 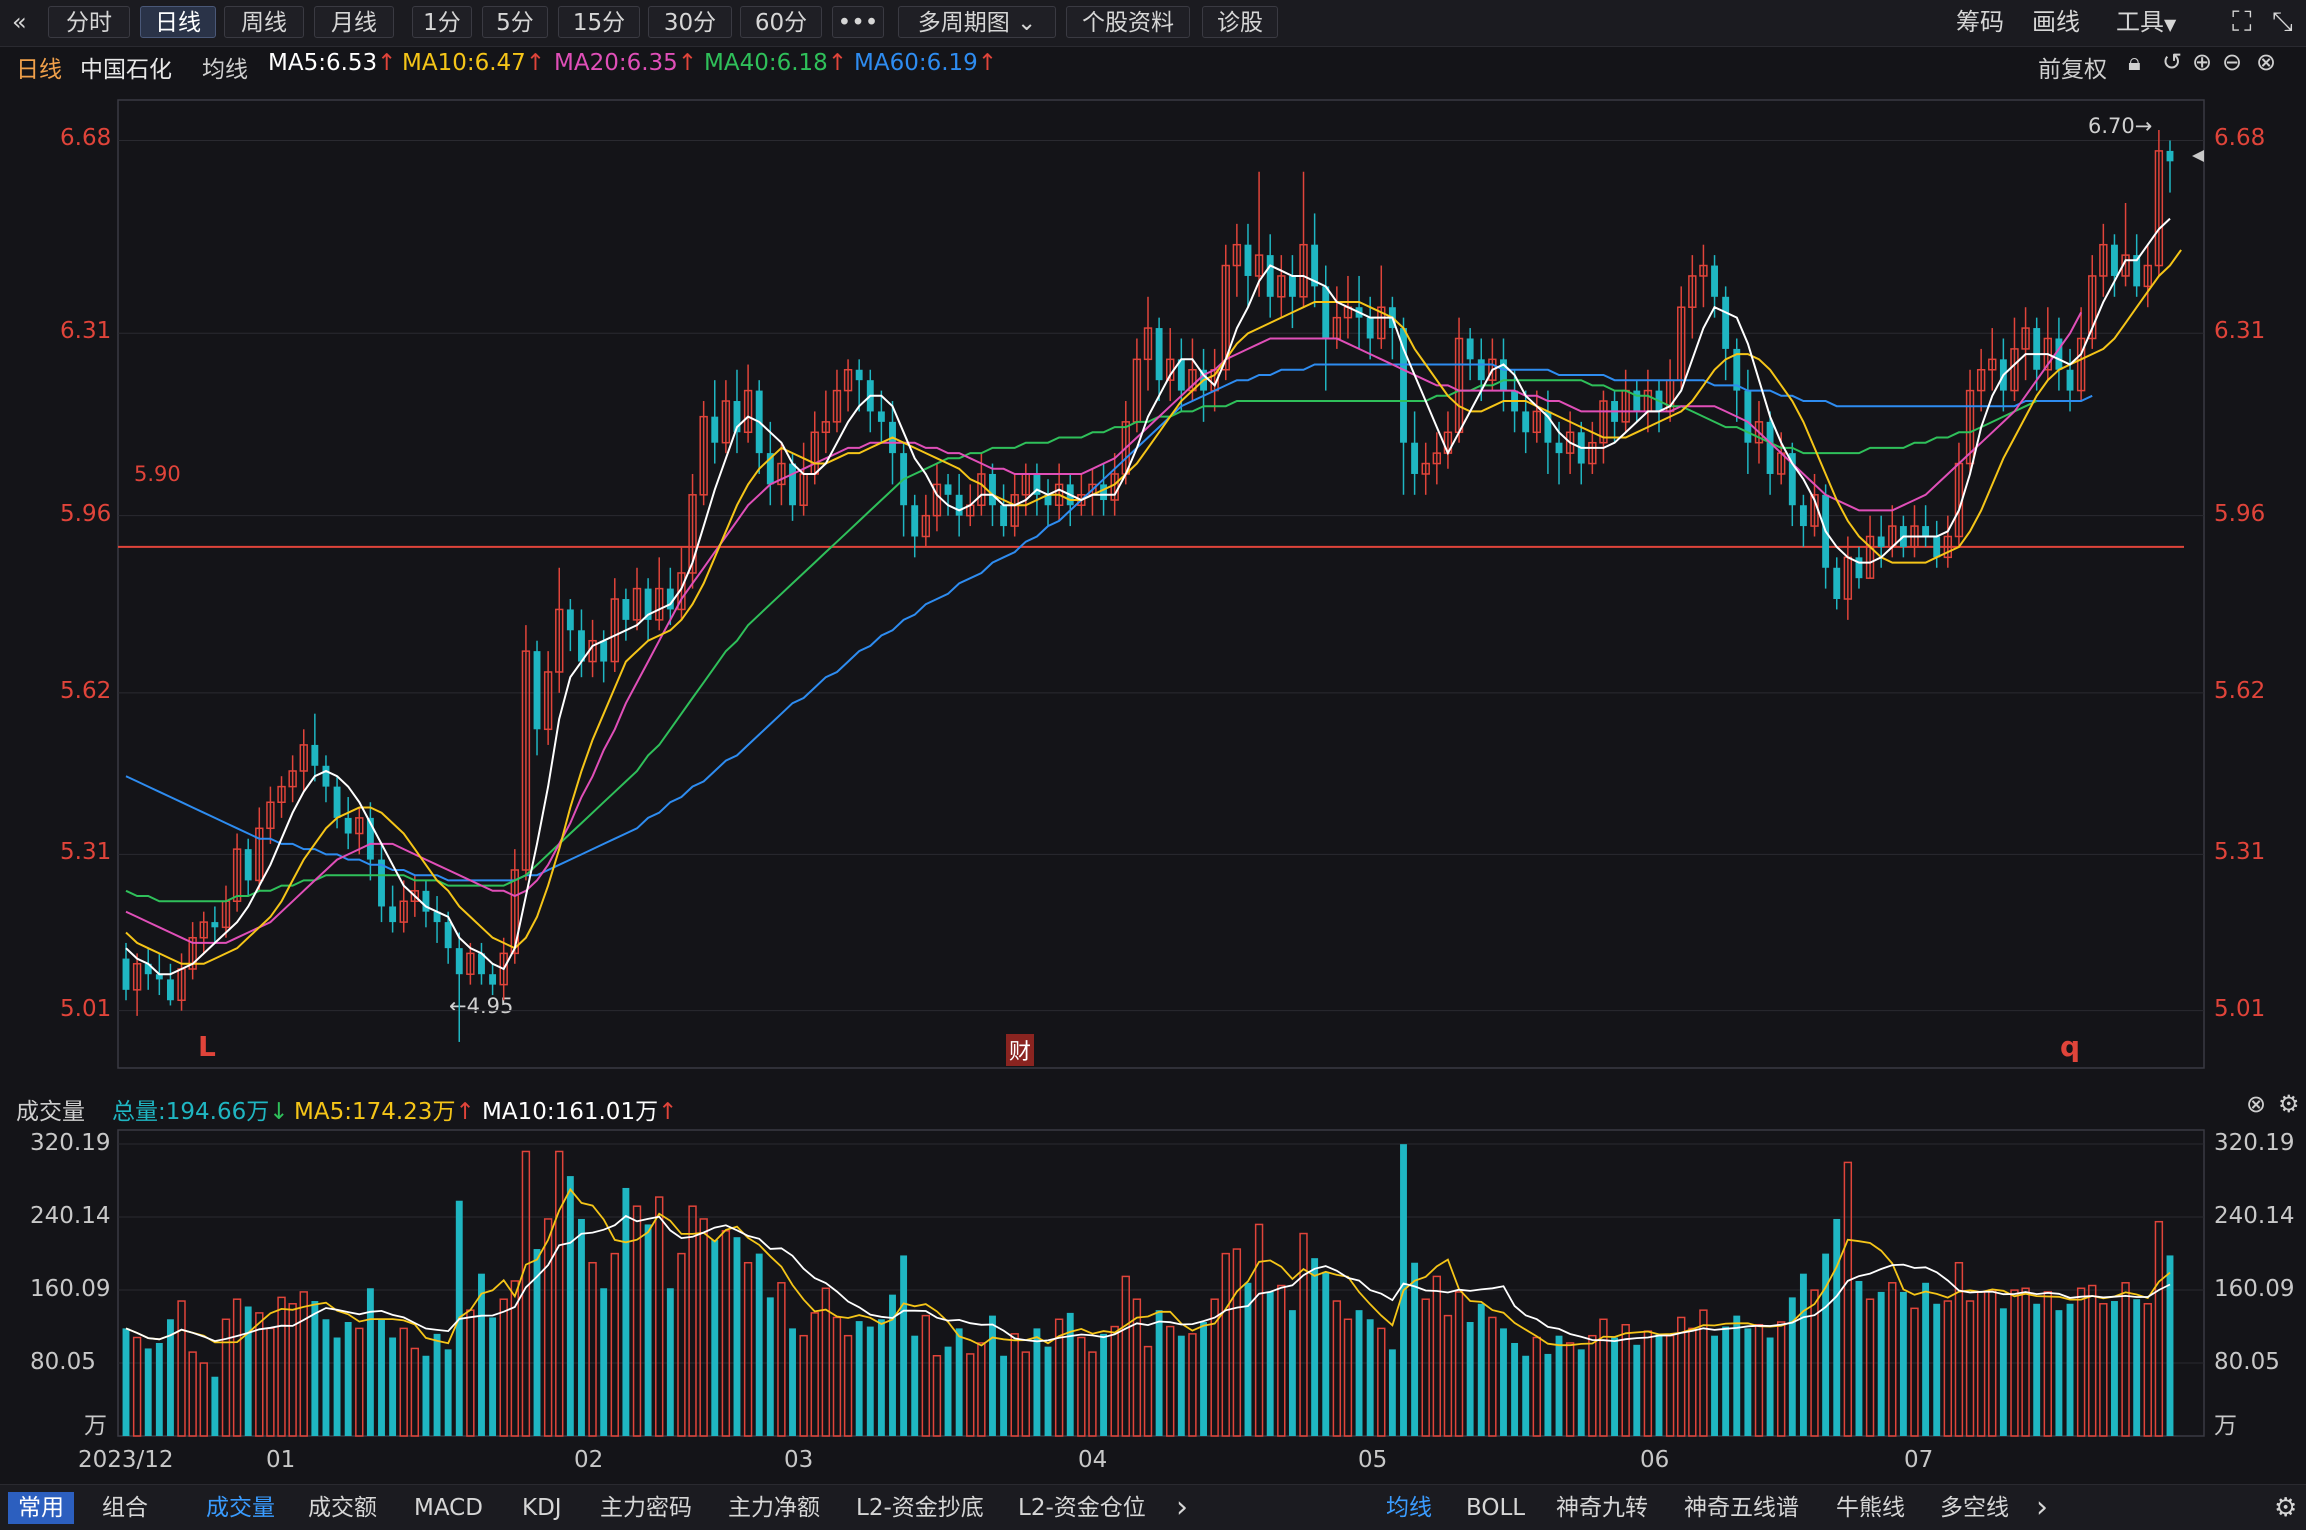 I want to click on indicator-tab: L2-资金仓位, so click(x=1082, y=1508).